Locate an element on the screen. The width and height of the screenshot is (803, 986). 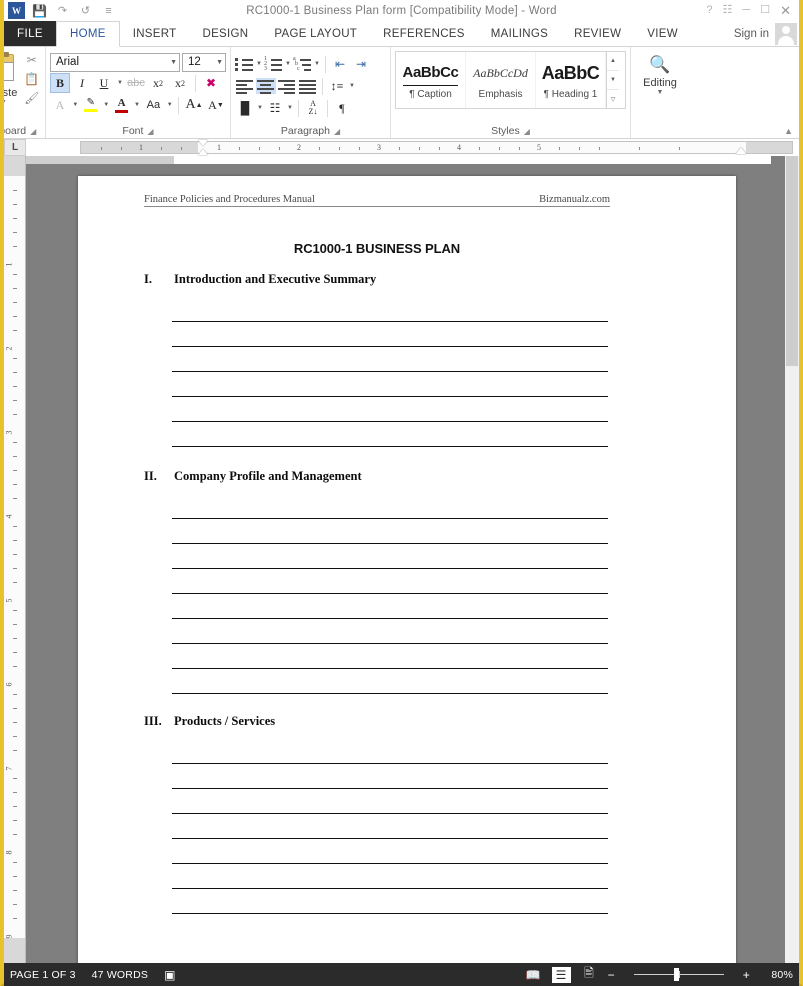
bold-button: B is located at coordinates (60, 83).